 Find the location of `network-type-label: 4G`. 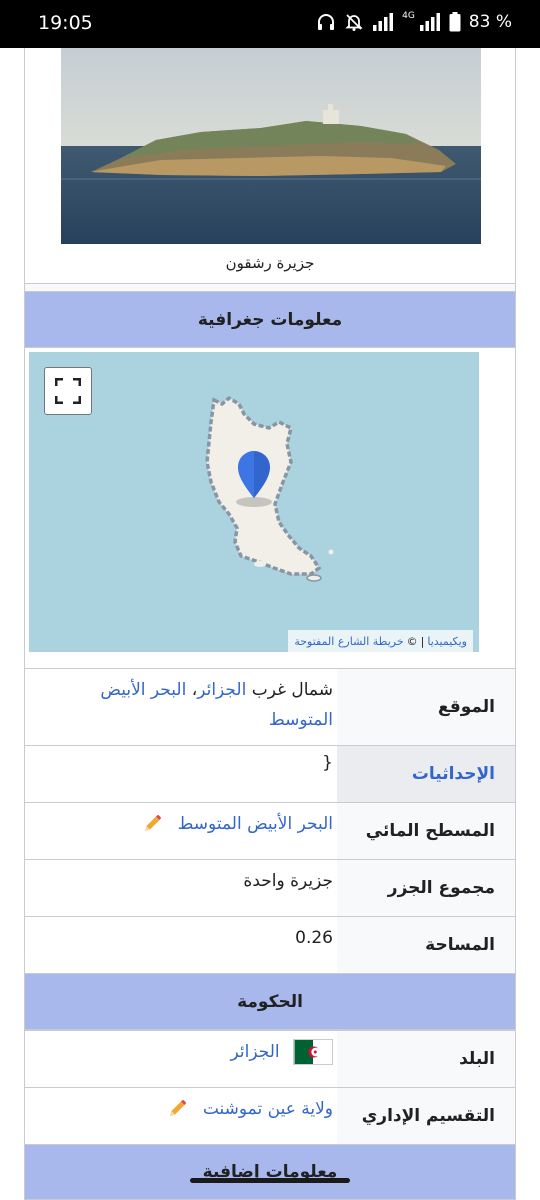

network-type-label: 4G is located at coordinates (408, 16).